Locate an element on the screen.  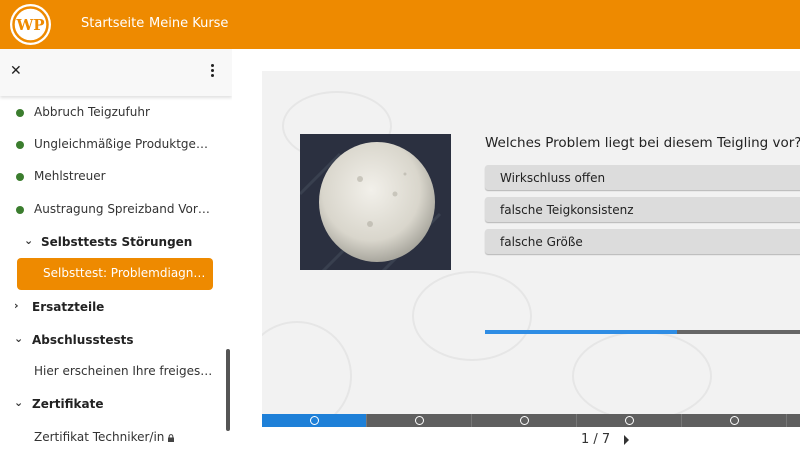
sidebar-item-label: Austragung Spreizband Vorbau is located at coordinates (124, 209).